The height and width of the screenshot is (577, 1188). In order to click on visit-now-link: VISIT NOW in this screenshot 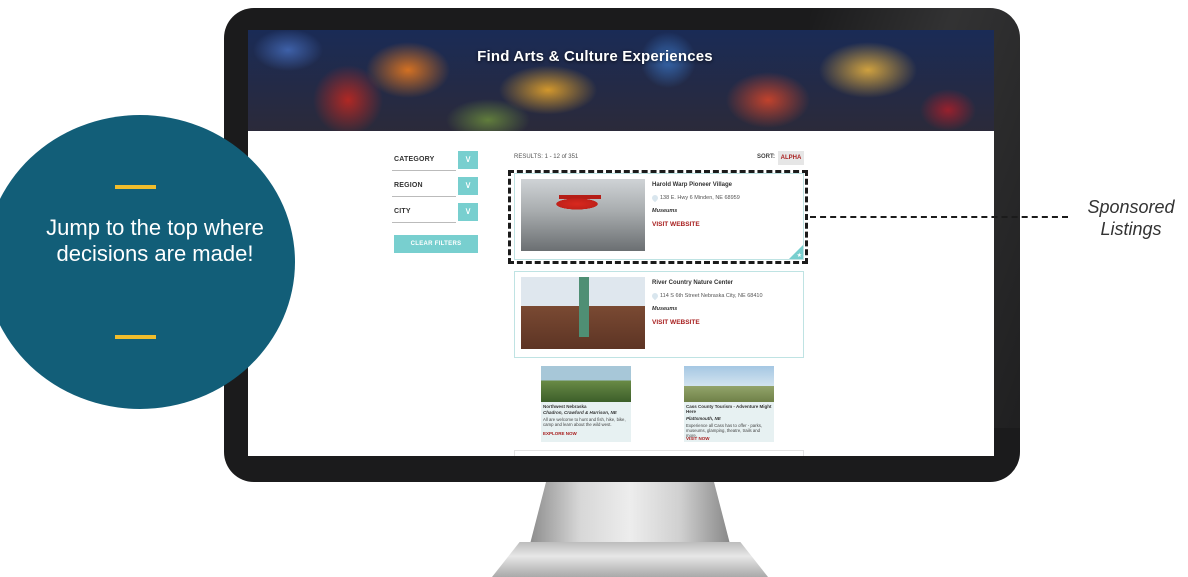, I will do `click(698, 438)`.